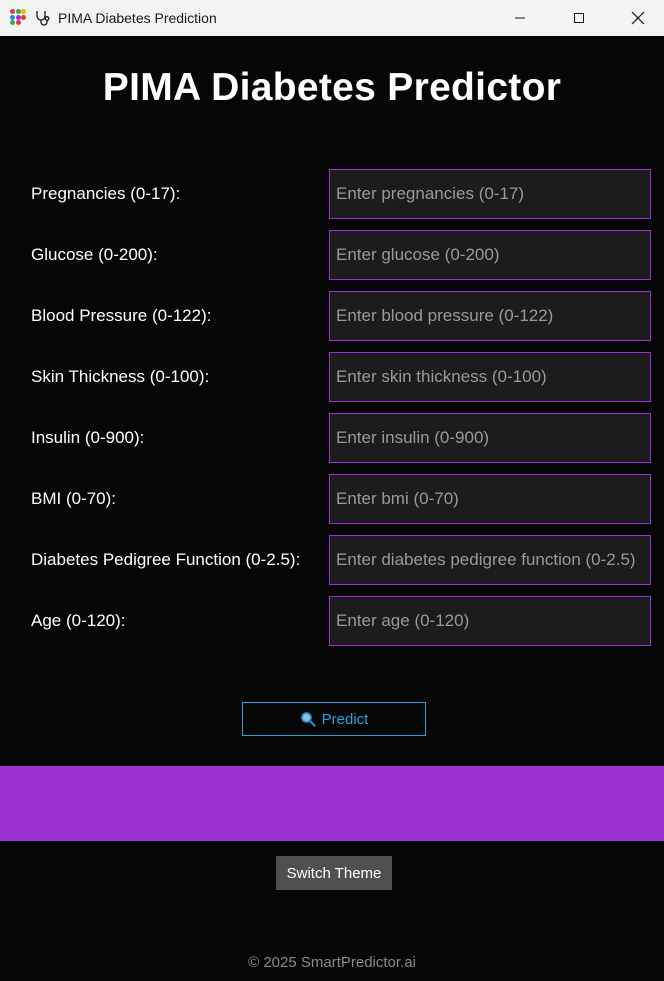 The image size is (664, 981). What do you see at coordinates (88, 437) in the screenshot?
I see `insulin-label: Insulin (0-900):` at bounding box center [88, 437].